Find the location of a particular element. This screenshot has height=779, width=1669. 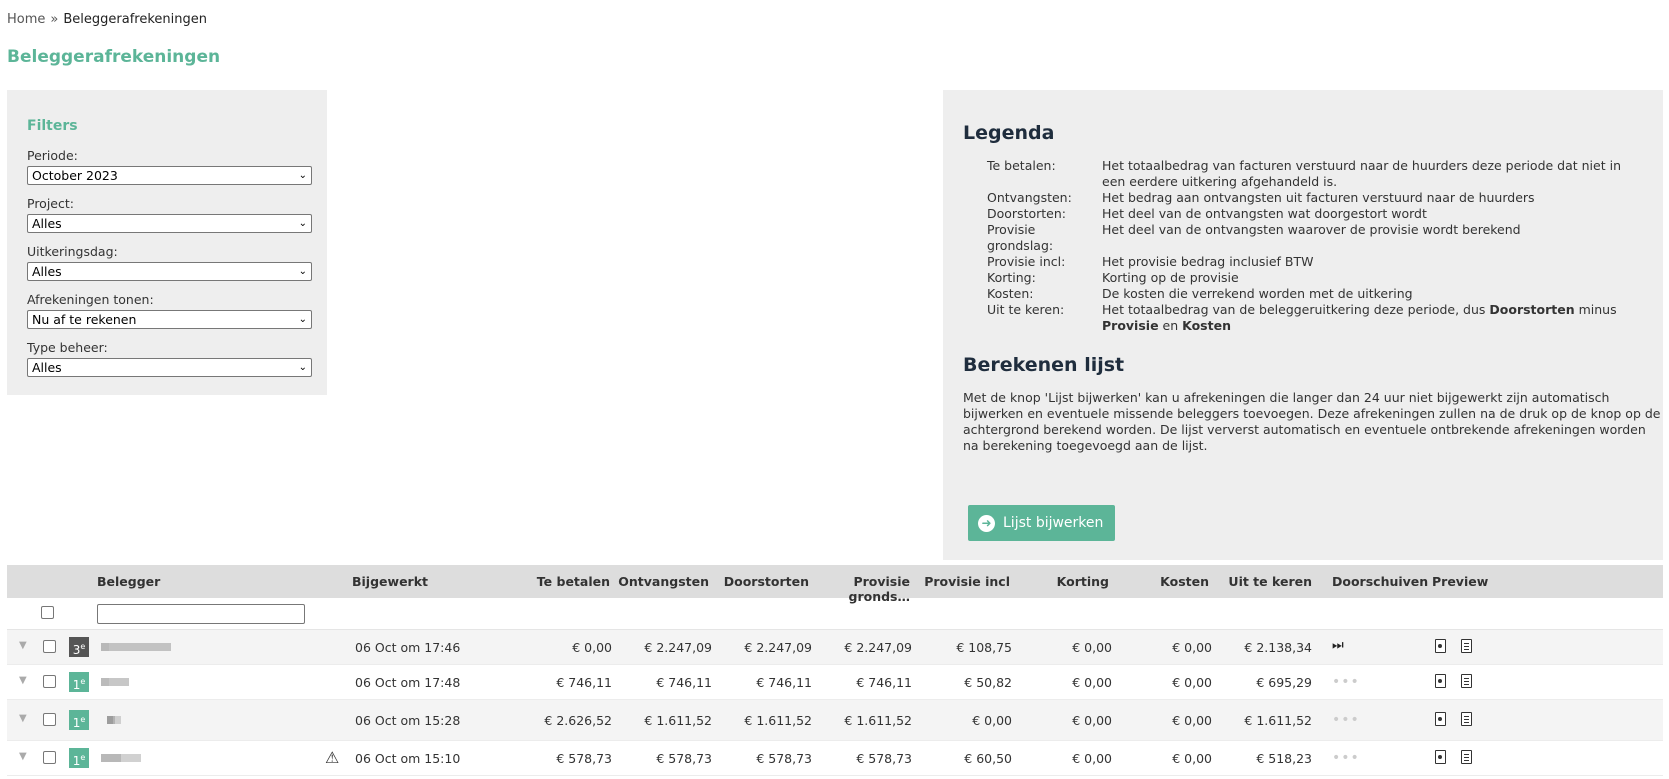

legend-term: Doorstorten: is located at coordinates (1026, 213).